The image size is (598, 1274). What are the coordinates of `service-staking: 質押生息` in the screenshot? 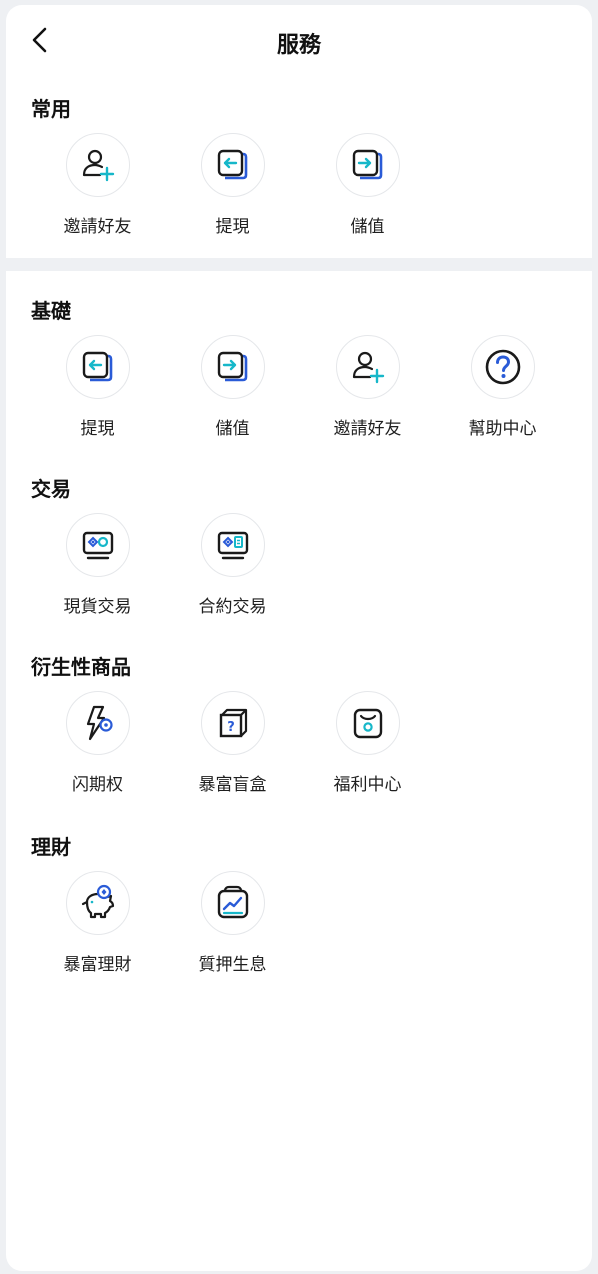 It's located at (232, 923).